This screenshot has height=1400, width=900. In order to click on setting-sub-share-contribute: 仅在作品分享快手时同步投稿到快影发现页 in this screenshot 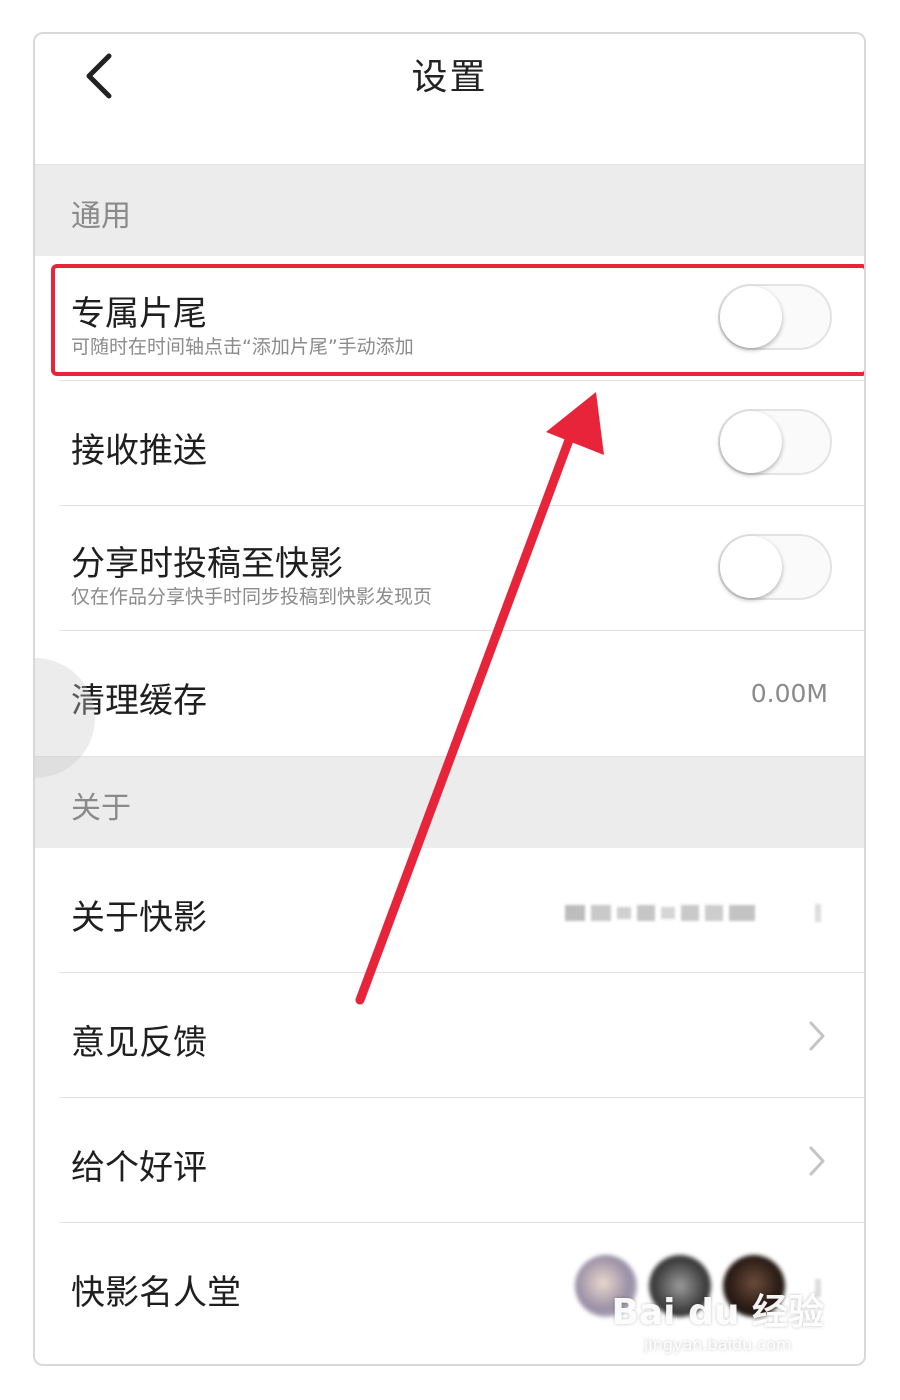, I will do `click(252, 597)`.